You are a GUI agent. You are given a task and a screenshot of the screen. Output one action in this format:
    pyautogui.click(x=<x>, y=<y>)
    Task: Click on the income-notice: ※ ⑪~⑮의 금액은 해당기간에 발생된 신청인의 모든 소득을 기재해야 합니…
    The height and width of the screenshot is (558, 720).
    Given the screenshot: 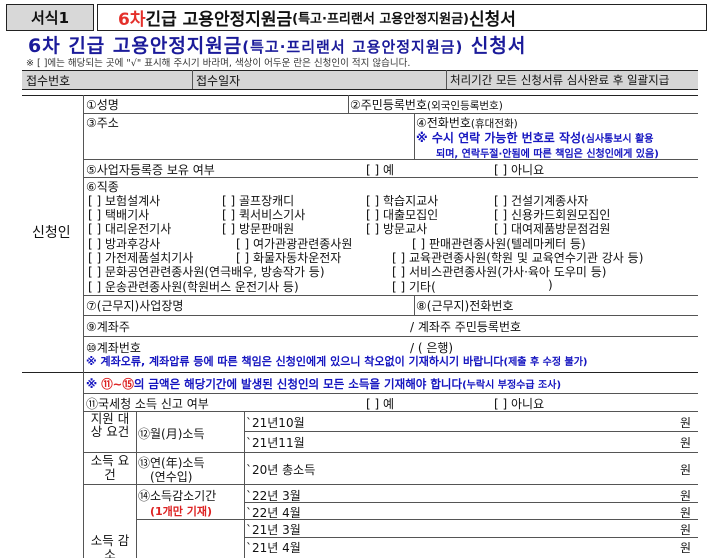 What is the action you would take?
    pyautogui.click(x=323, y=384)
    